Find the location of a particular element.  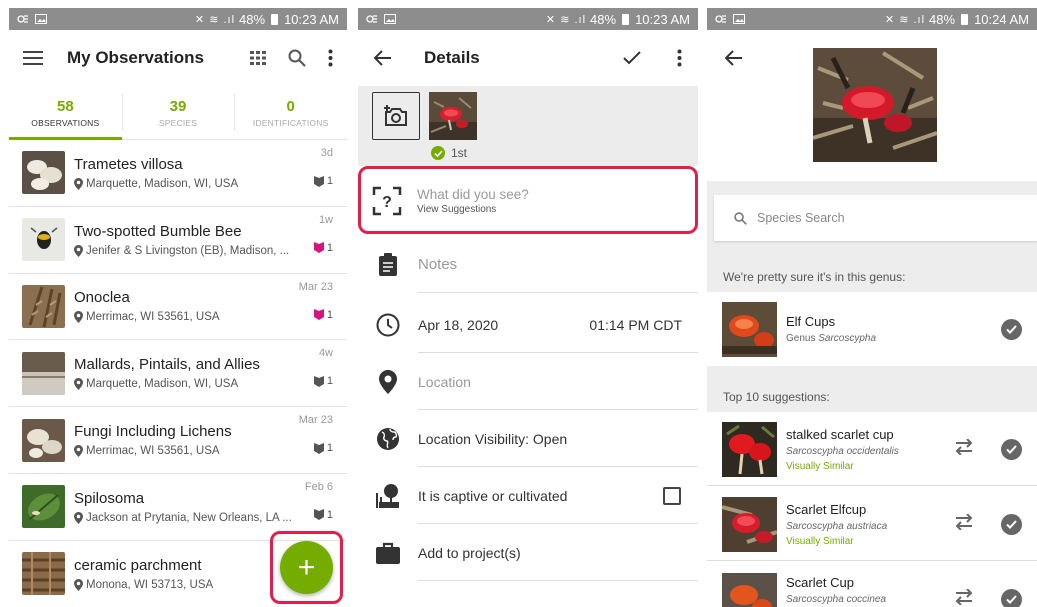

captive-row: It is captive or cultivated is located at coordinates (528, 495).